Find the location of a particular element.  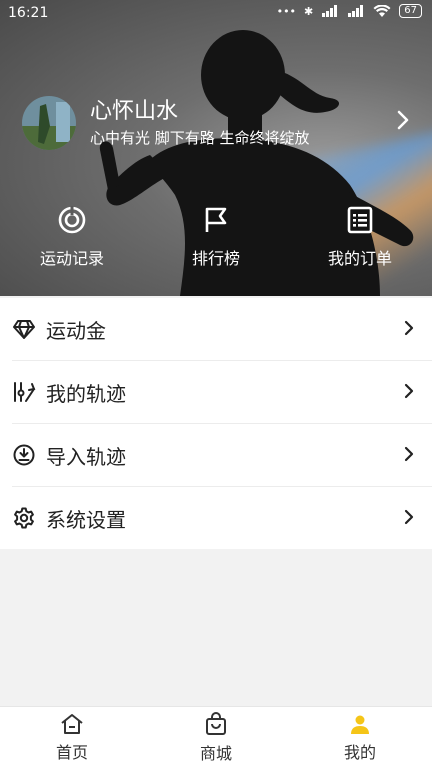

order-list-icon is located at coordinates (360, 220).